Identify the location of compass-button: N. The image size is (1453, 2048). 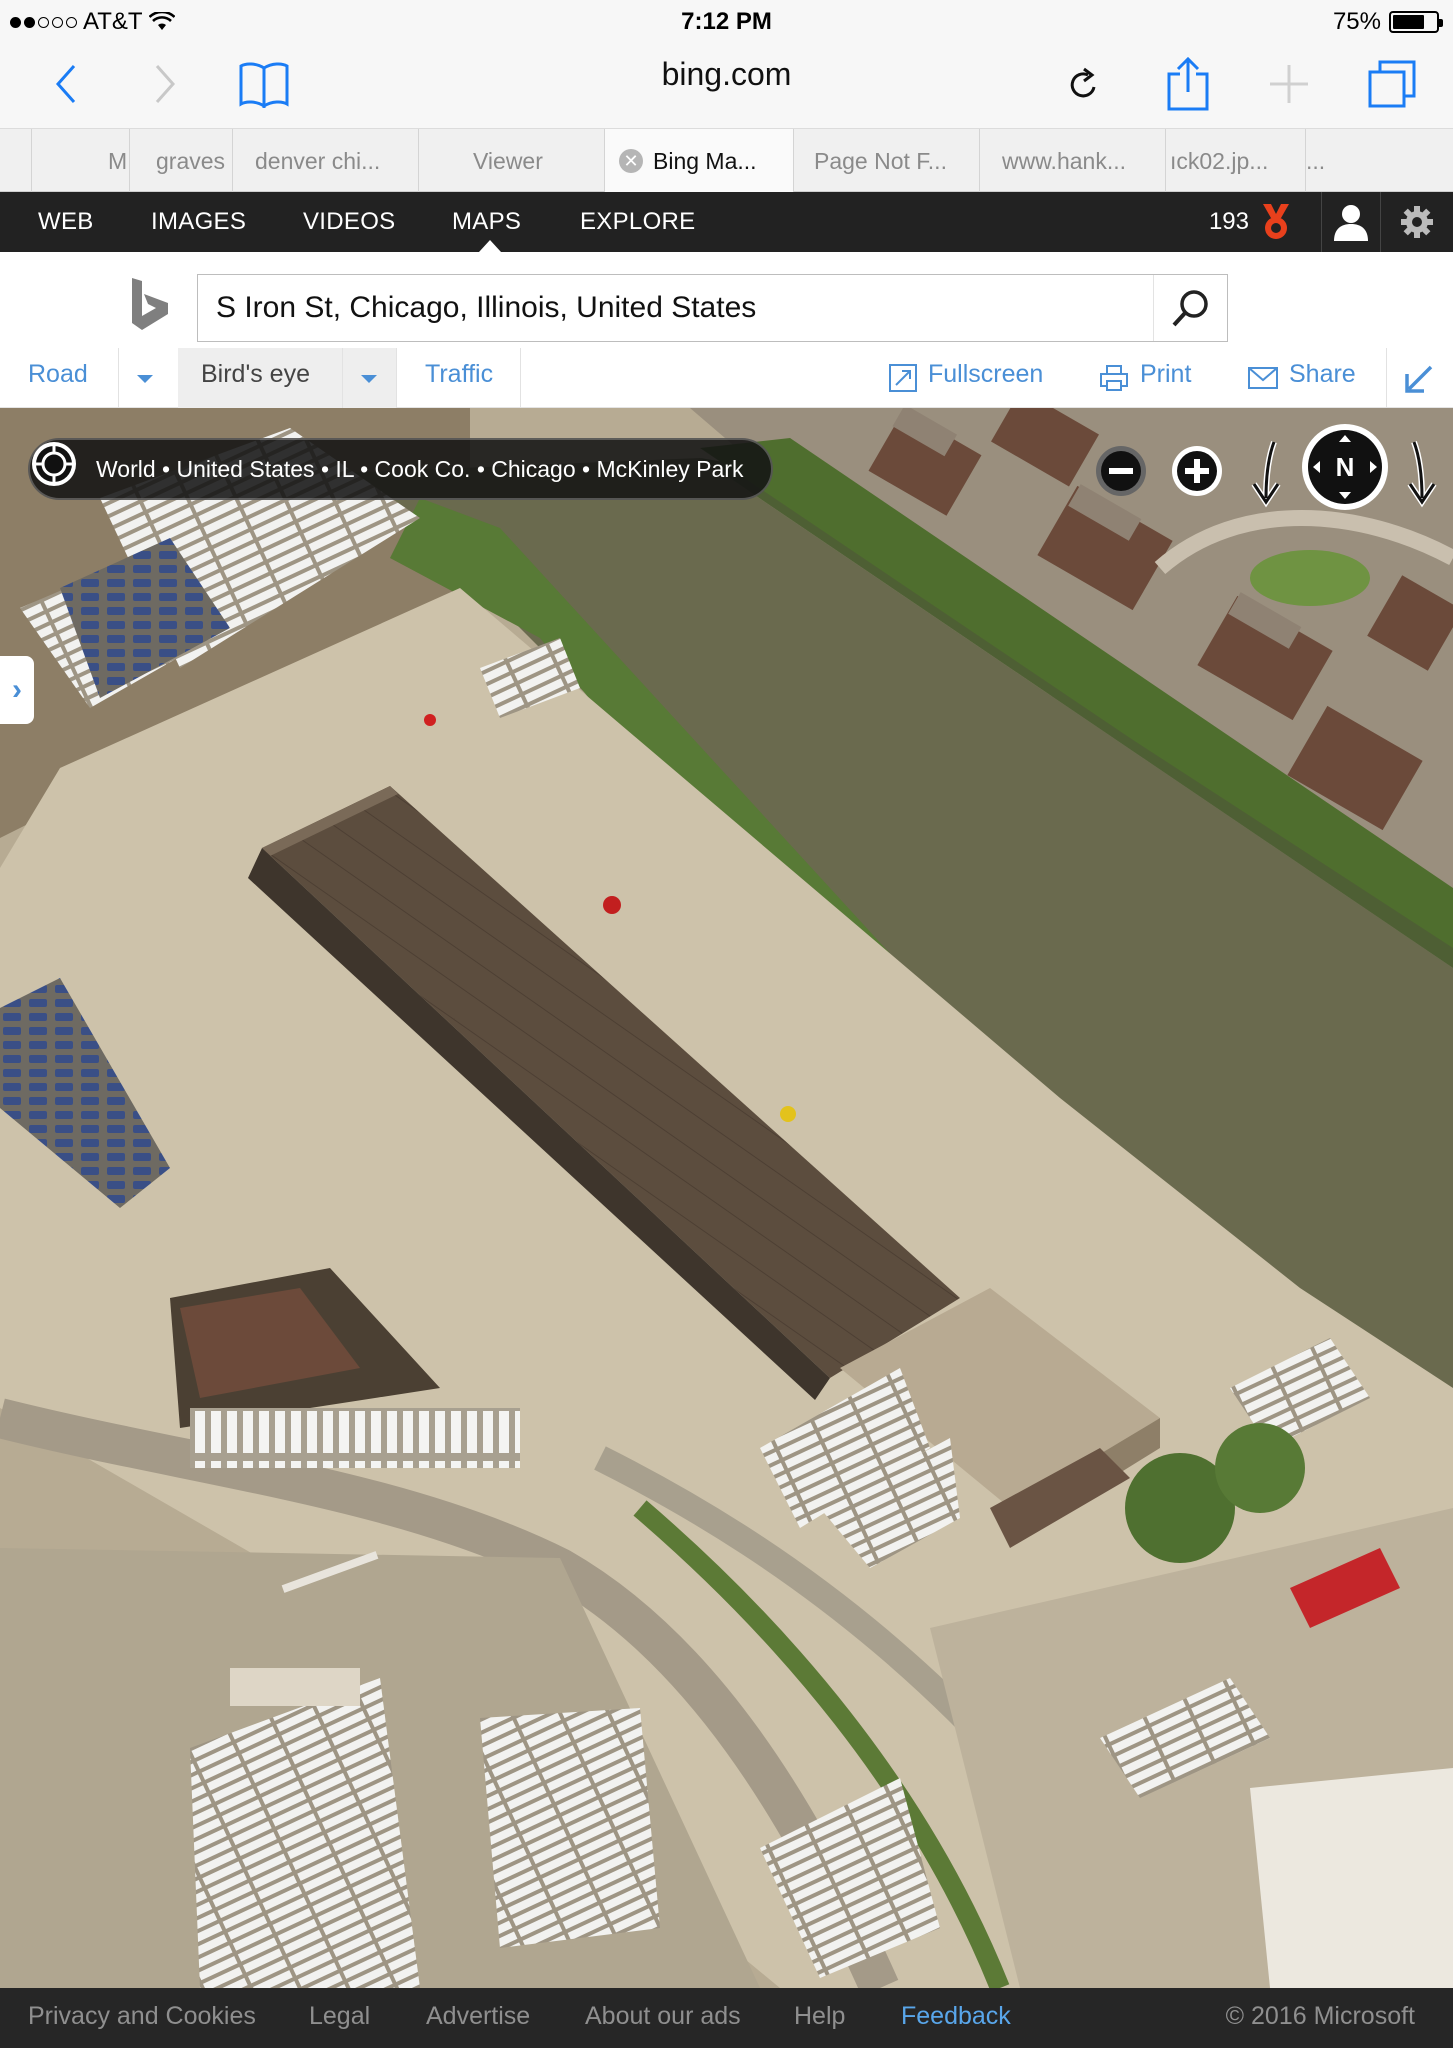
(1345, 467).